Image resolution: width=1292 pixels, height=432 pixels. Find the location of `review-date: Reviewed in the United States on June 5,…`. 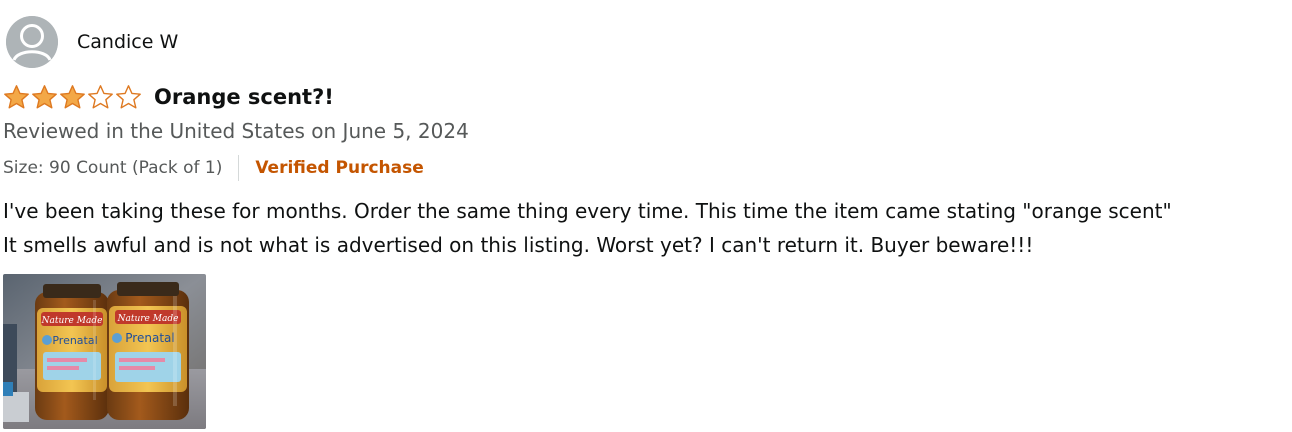

review-date: Reviewed in the United States on June 5,… is located at coordinates (236, 131).